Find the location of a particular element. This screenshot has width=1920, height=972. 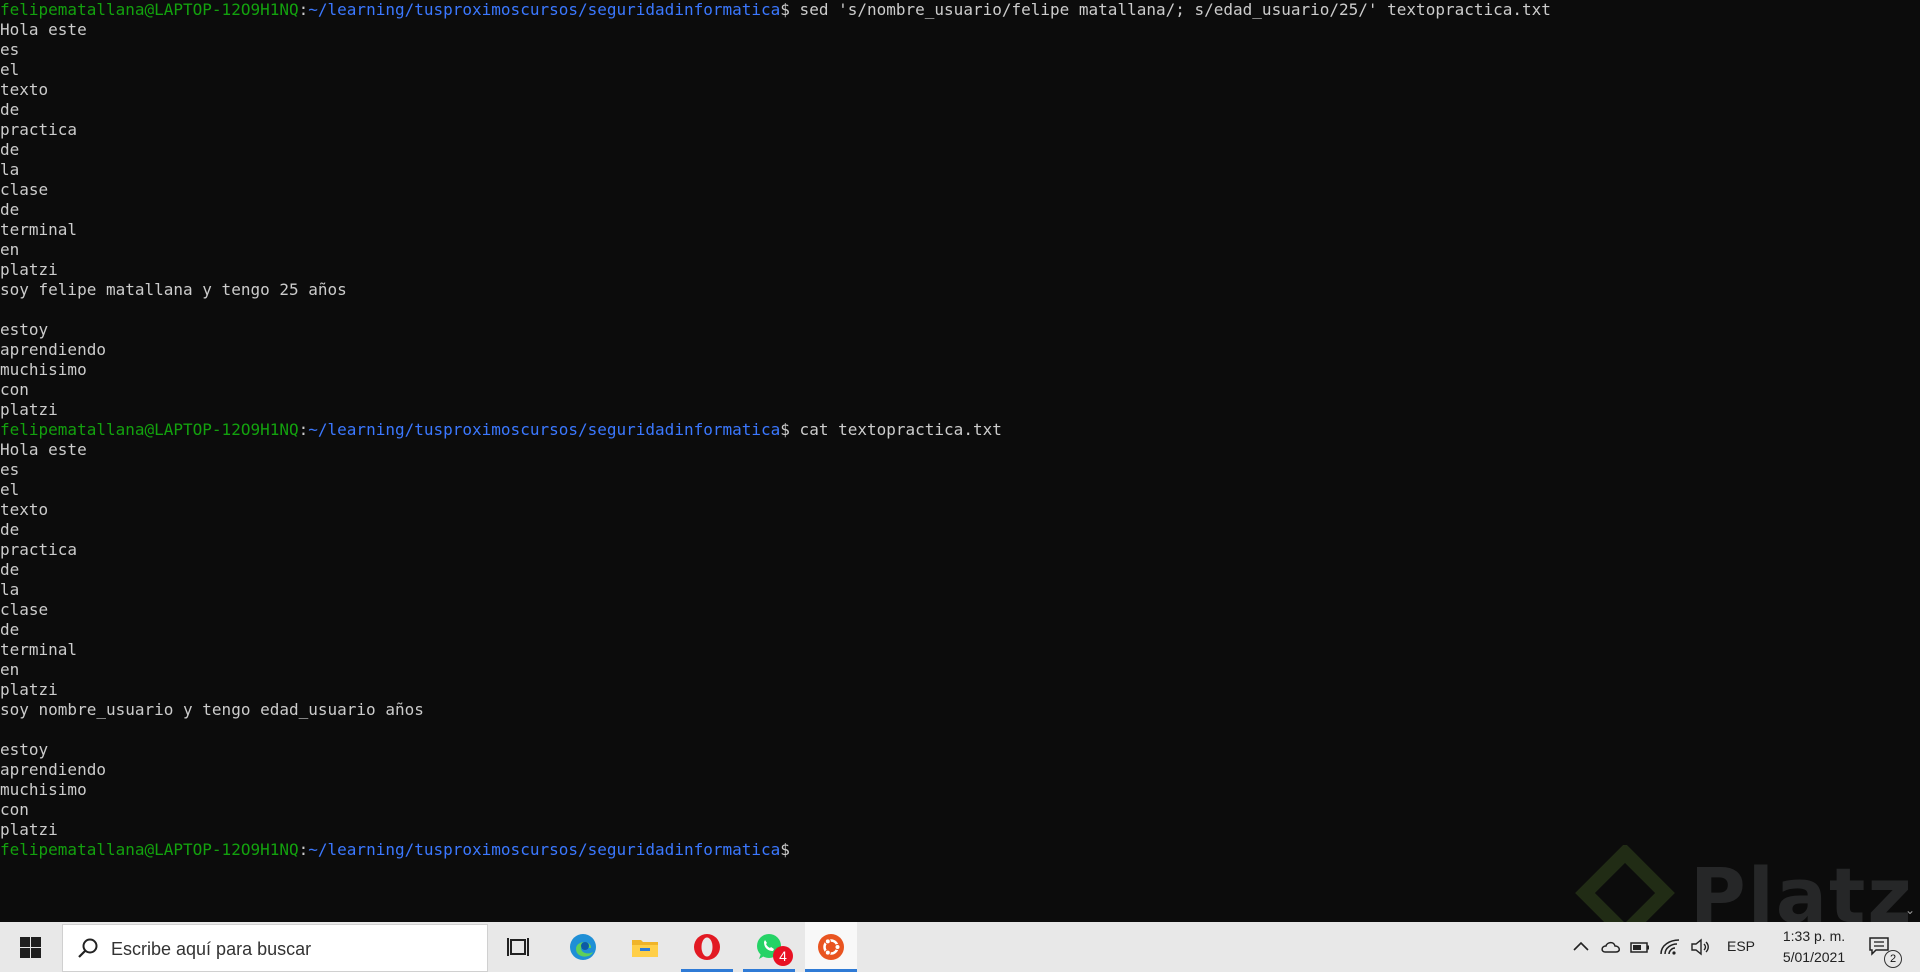

opera-icon is located at coordinates (707, 947).